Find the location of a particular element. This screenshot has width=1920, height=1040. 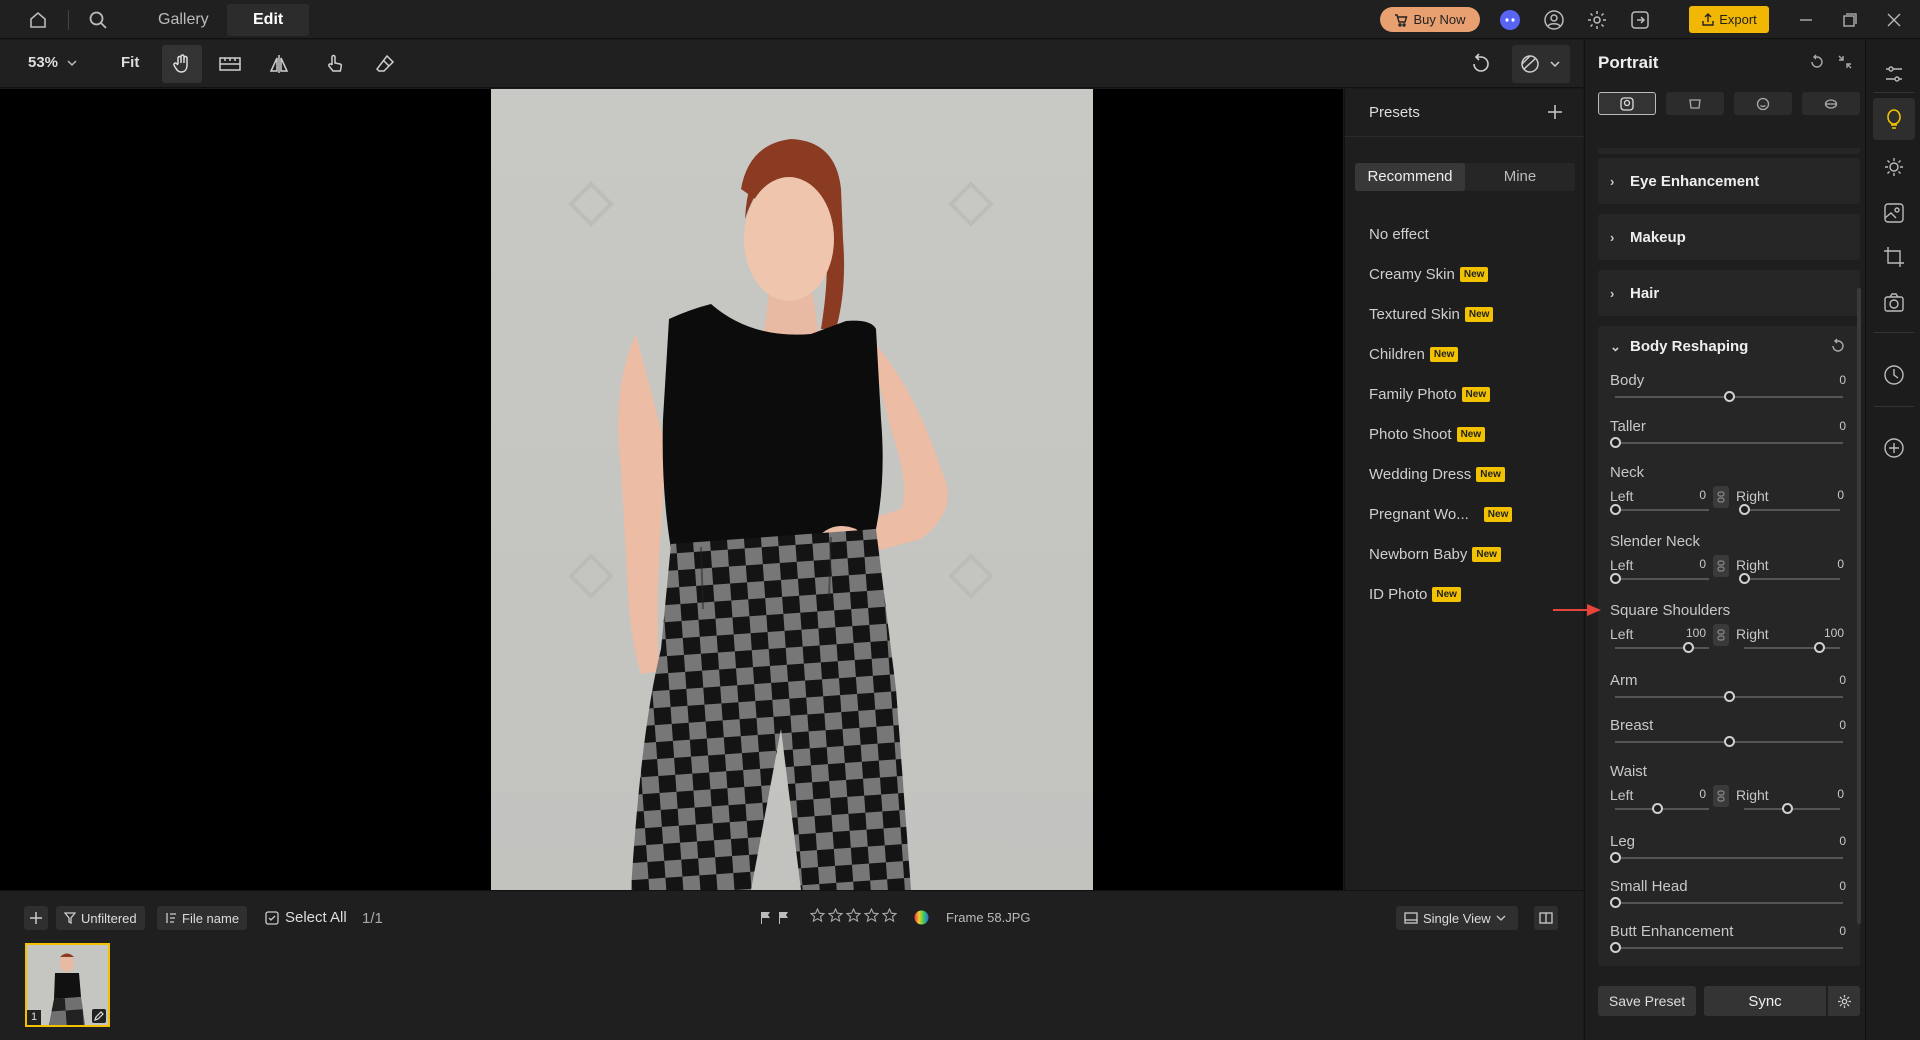

section-hair: › Hair is located at coordinates (1729, 293).